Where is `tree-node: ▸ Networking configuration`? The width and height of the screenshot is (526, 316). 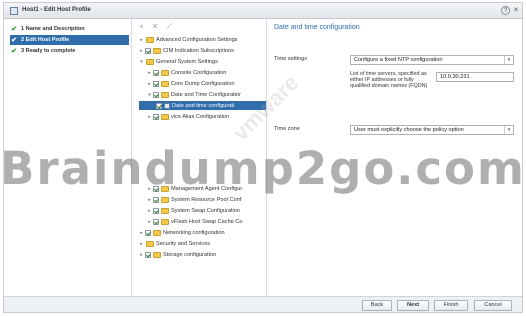
tree-node: ▸ Networking configuration is located at coordinates (182, 232).